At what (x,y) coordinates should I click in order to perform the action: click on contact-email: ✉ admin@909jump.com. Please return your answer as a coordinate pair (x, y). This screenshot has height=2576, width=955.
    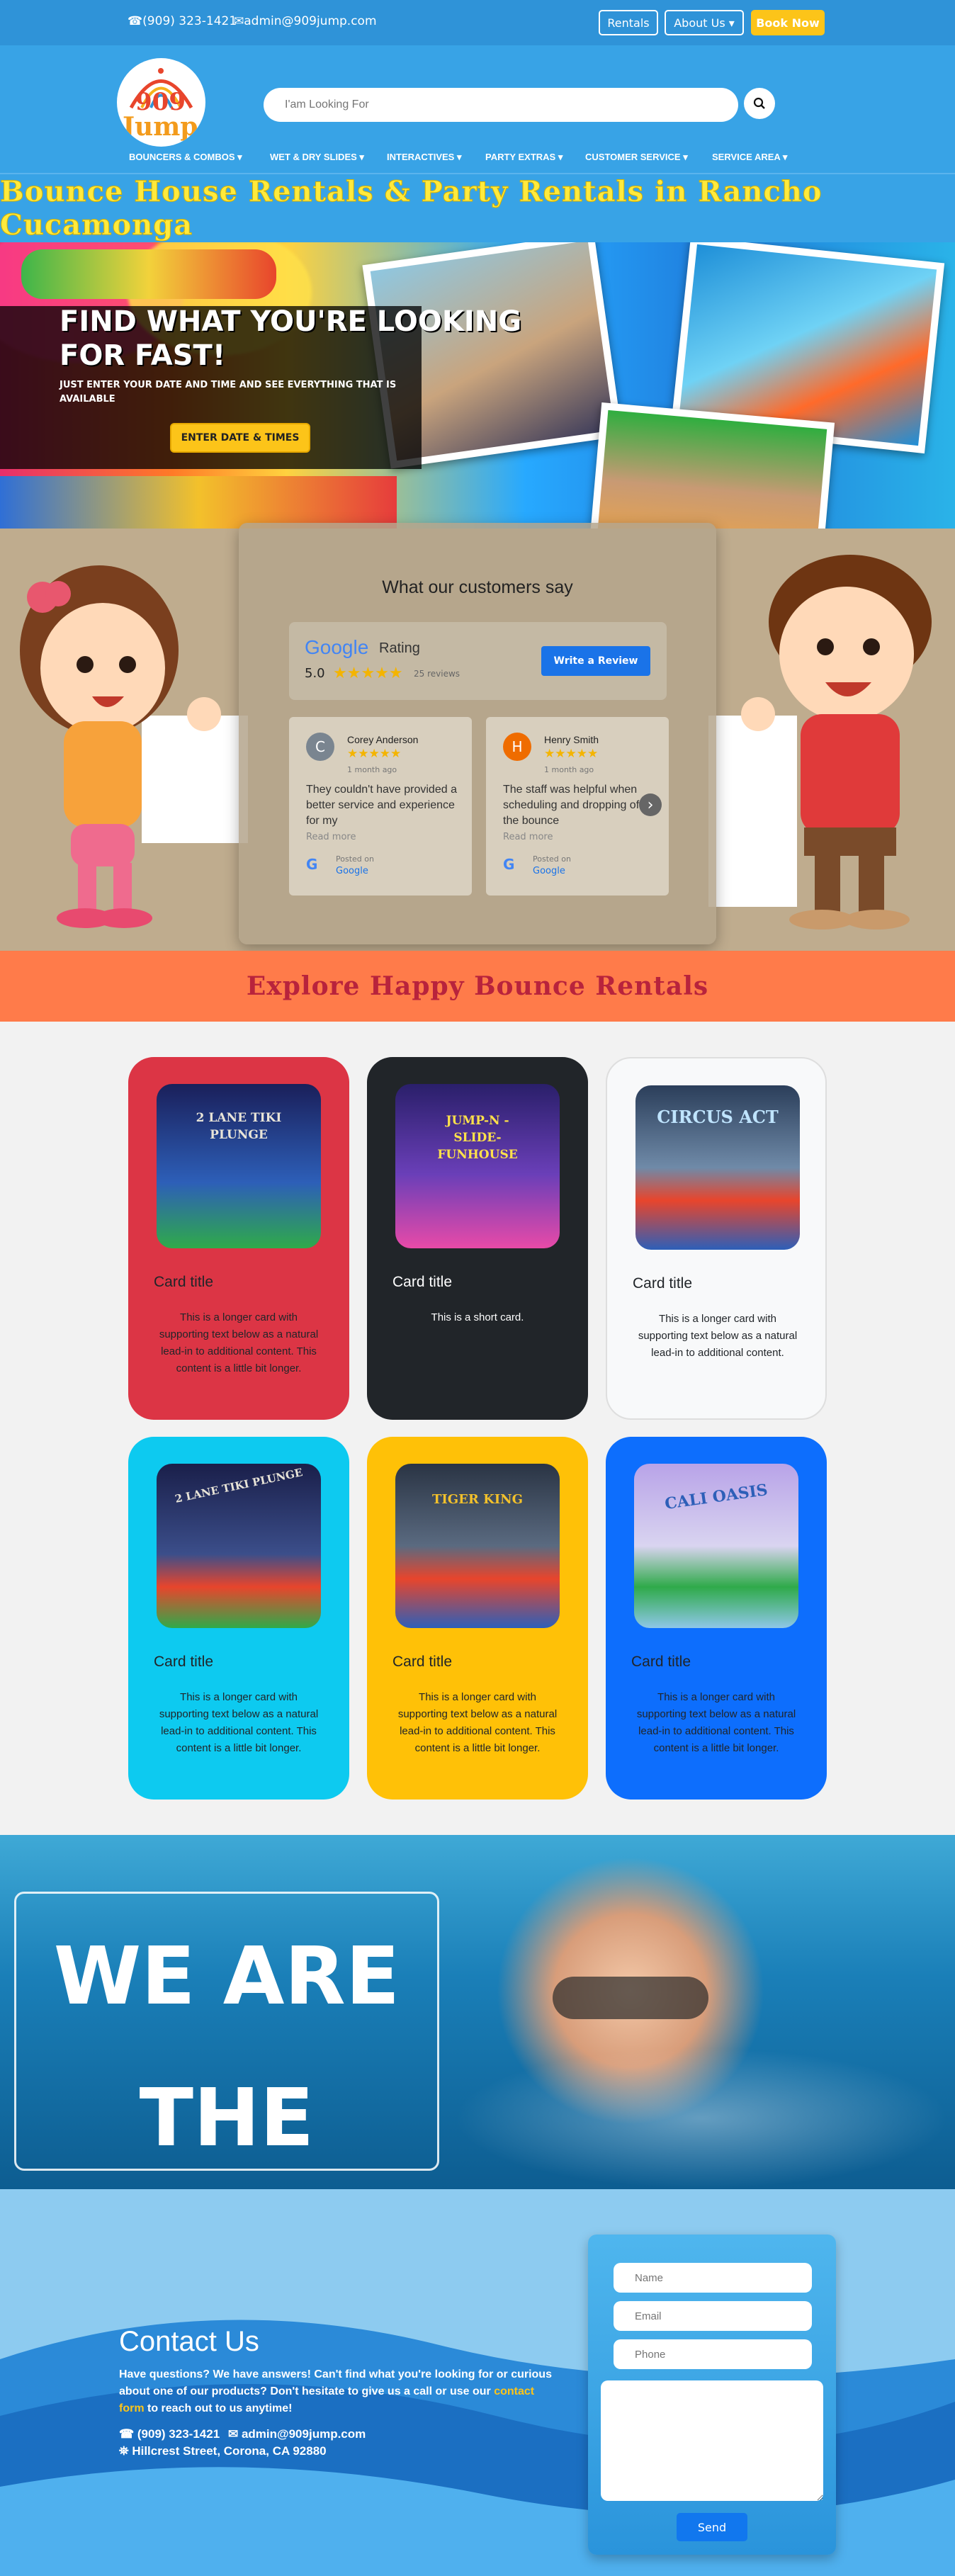
    Looking at the image, I should click on (297, 2434).